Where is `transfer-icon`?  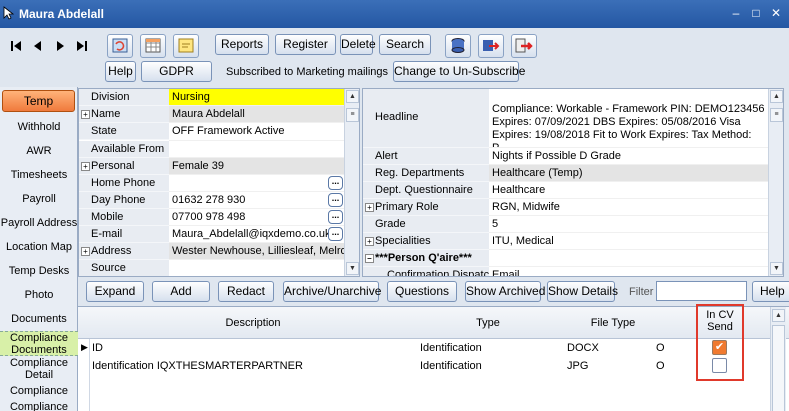 transfer-icon is located at coordinates (491, 46).